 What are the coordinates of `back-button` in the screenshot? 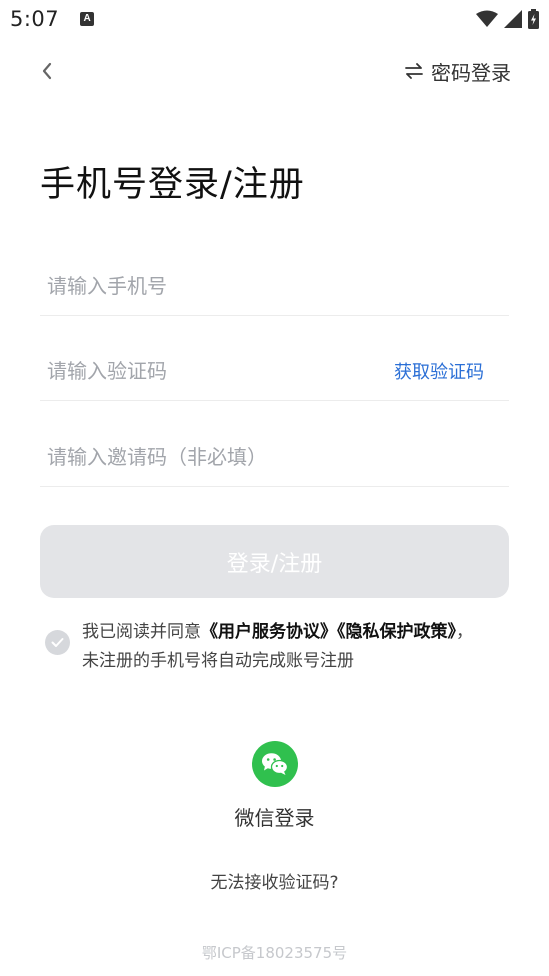 It's located at (47, 71).